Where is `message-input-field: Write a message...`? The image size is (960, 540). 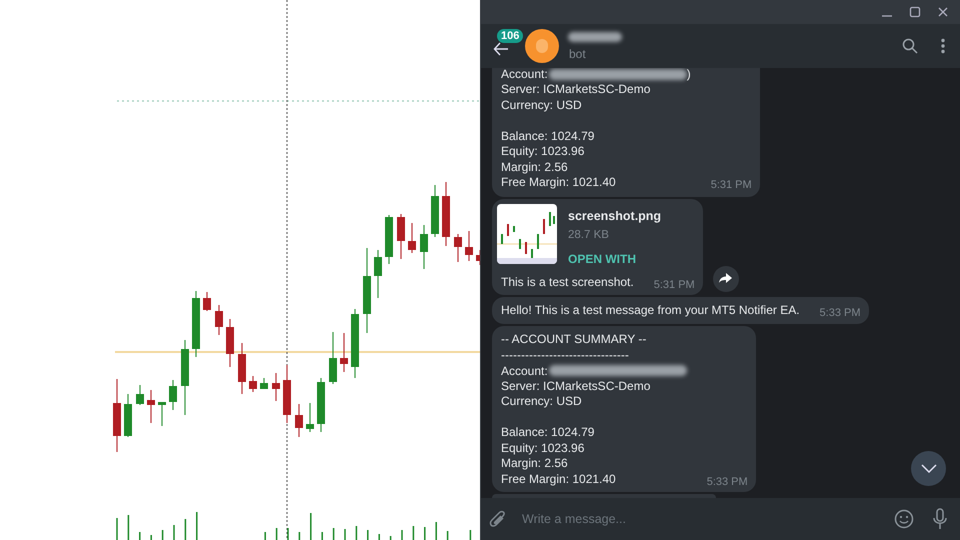
message-input-field: Write a message... is located at coordinates (700, 519).